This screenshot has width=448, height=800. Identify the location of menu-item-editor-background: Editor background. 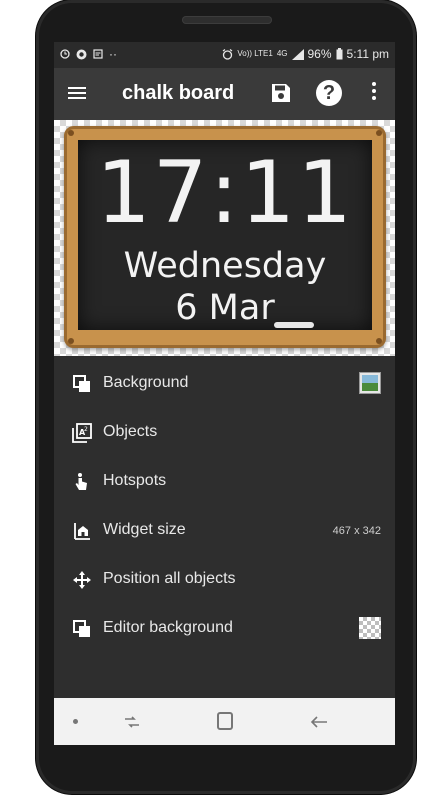
(224, 629).